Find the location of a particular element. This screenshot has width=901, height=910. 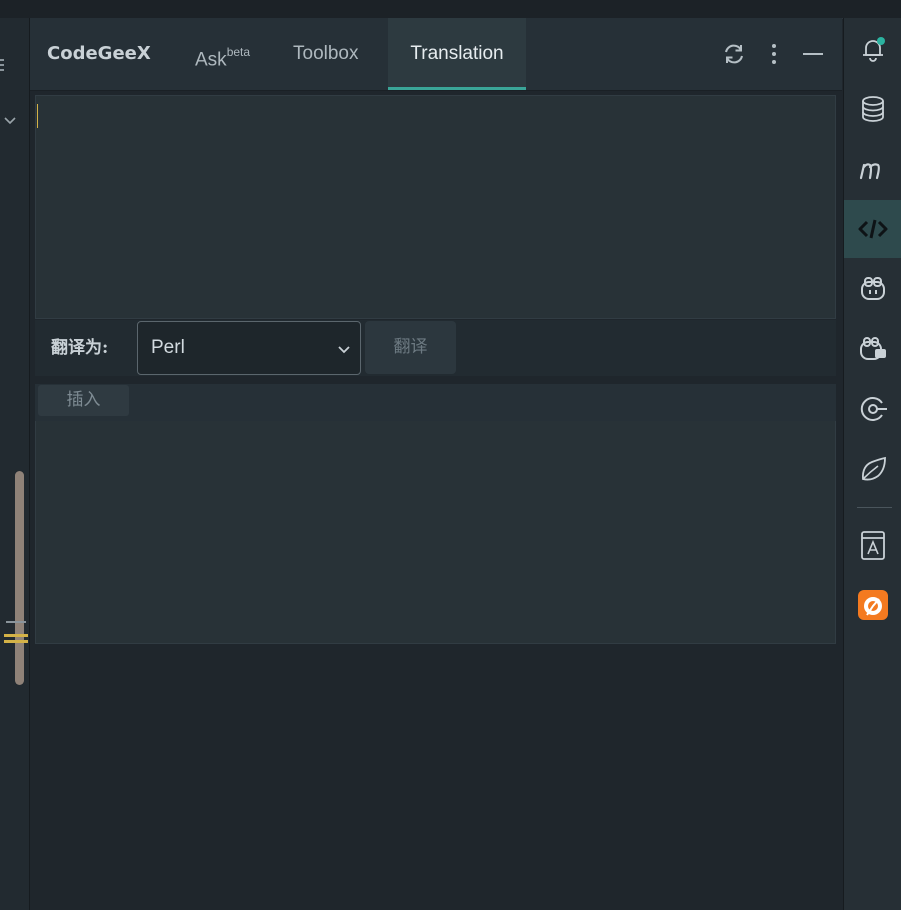

right-tool-strip is located at coordinates (872, 464).